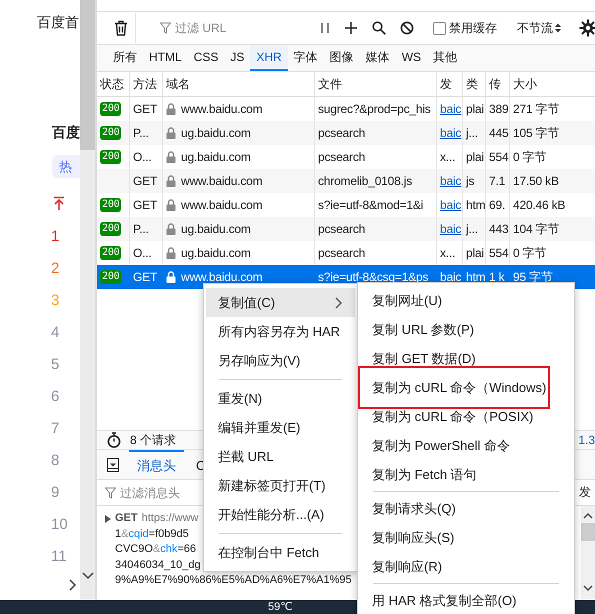  What do you see at coordinates (454, 387) in the screenshot?
I see `menu-item: 复制为 cURL 命令（Windows)` at bounding box center [454, 387].